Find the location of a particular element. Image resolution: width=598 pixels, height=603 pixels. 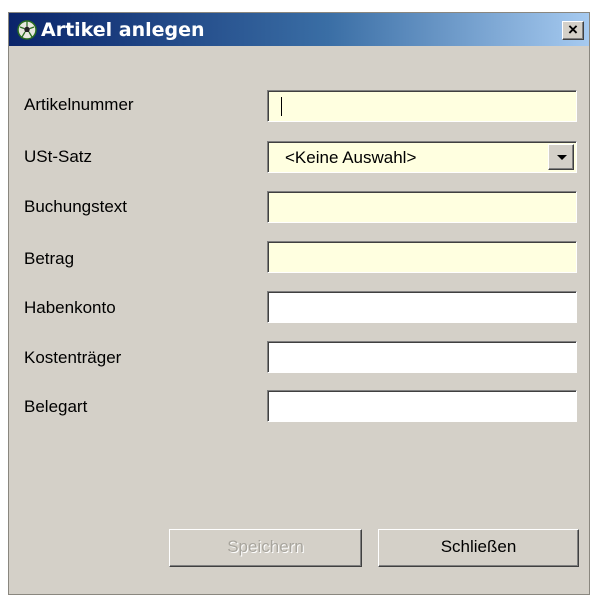

habenkonto-input is located at coordinates (422, 307).